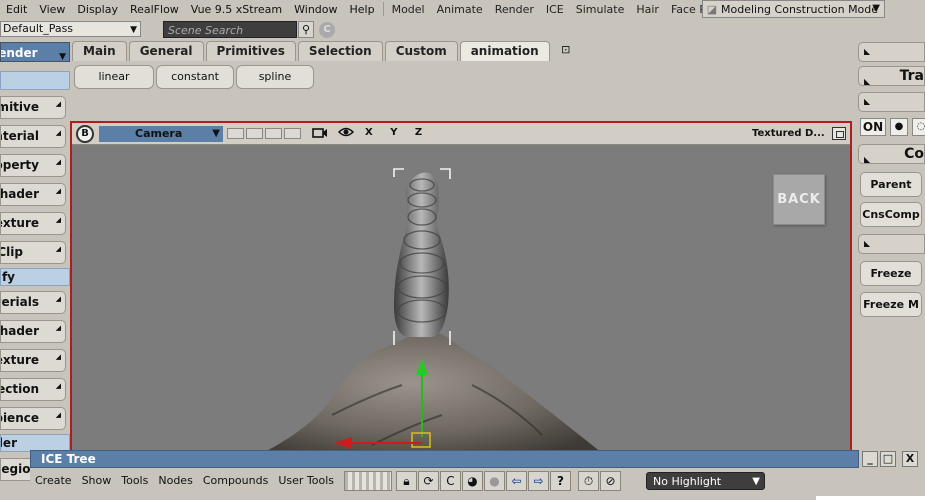 Image resolution: width=925 pixels, height=500 pixels. What do you see at coordinates (33, 194) in the screenshot?
I see `button-shader: Shader ◢` at bounding box center [33, 194].